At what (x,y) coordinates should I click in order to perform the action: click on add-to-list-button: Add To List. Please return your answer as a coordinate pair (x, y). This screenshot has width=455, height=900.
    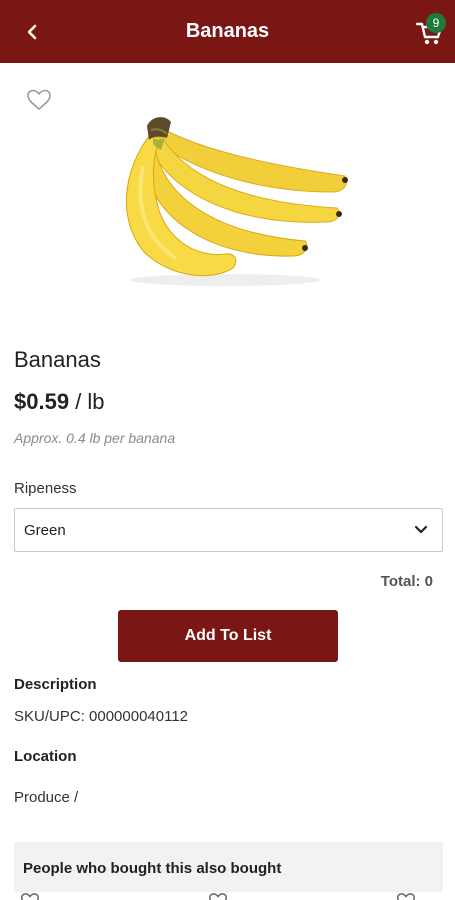
    Looking at the image, I should click on (228, 636).